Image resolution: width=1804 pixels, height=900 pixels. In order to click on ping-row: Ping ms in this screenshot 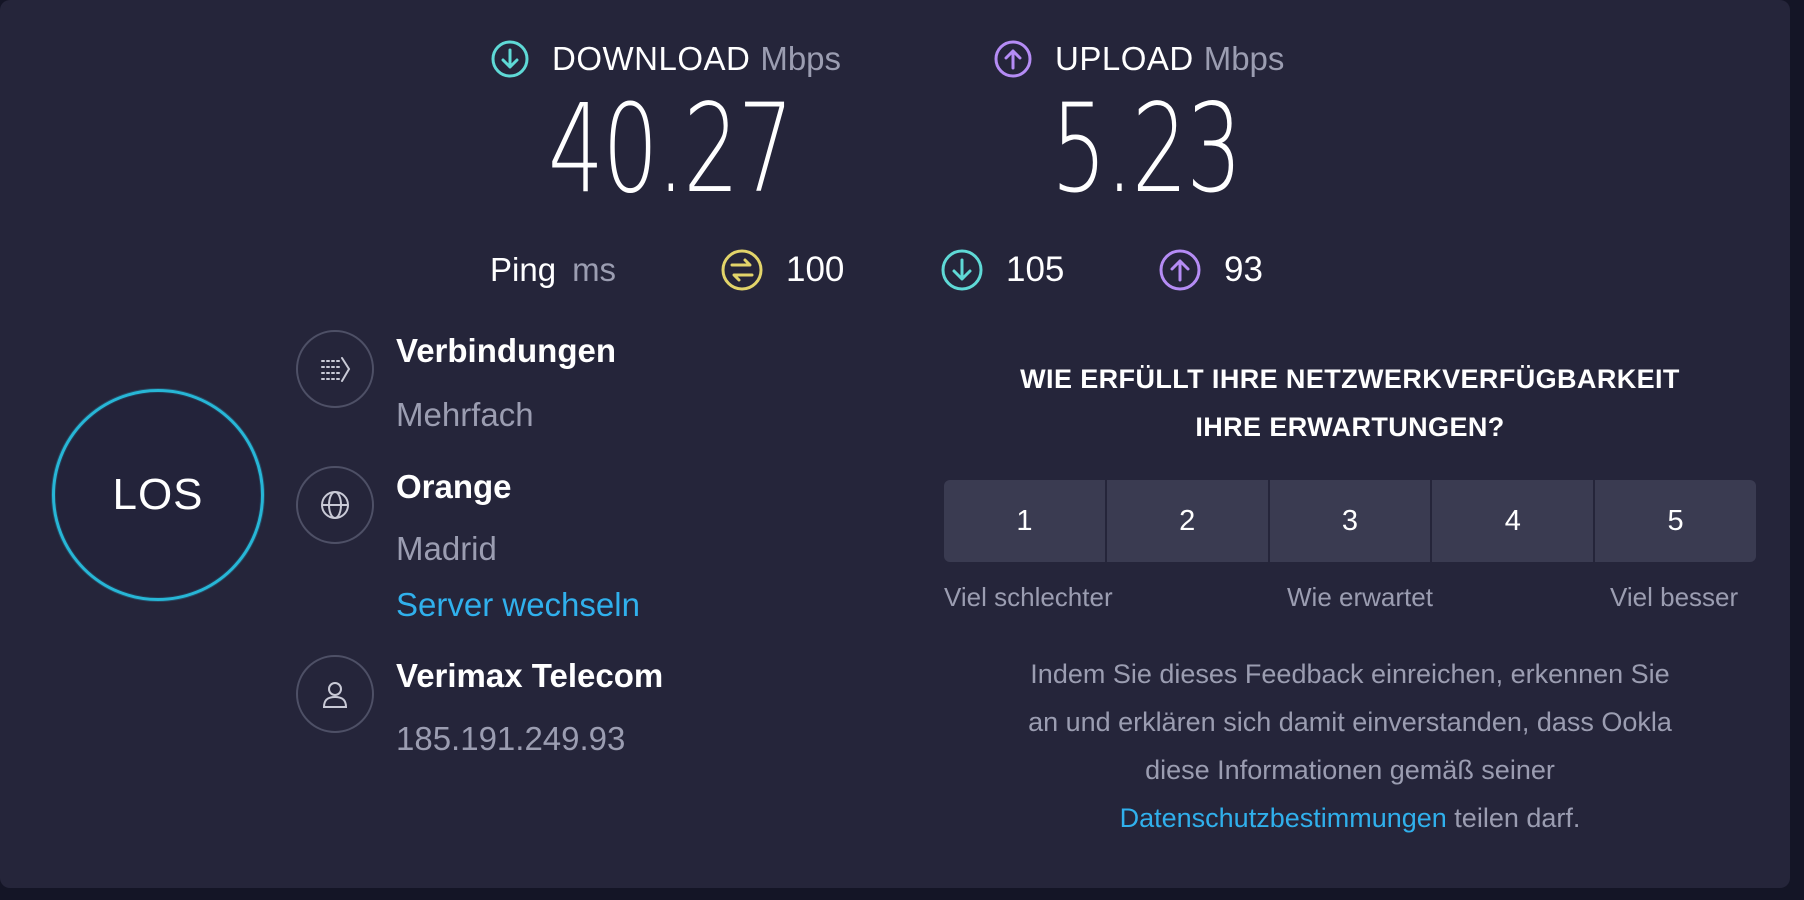, I will do `click(553, 270)`.